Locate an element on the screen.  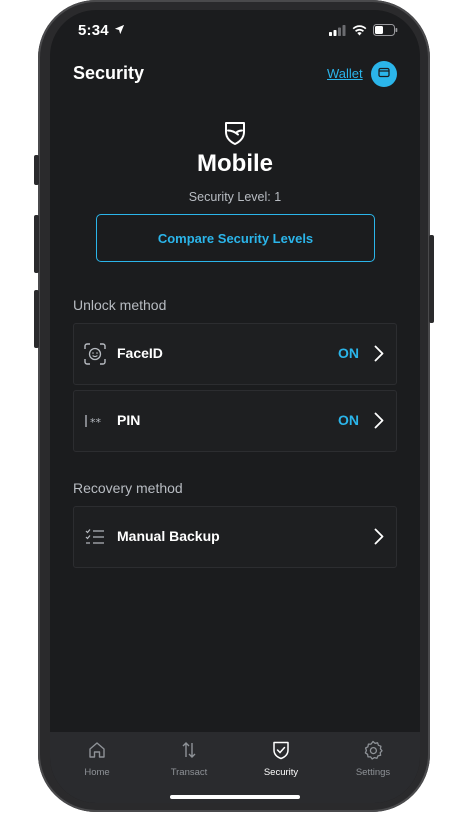
manual-backup-row: Manual Backup is located at coordinates (235, 537).